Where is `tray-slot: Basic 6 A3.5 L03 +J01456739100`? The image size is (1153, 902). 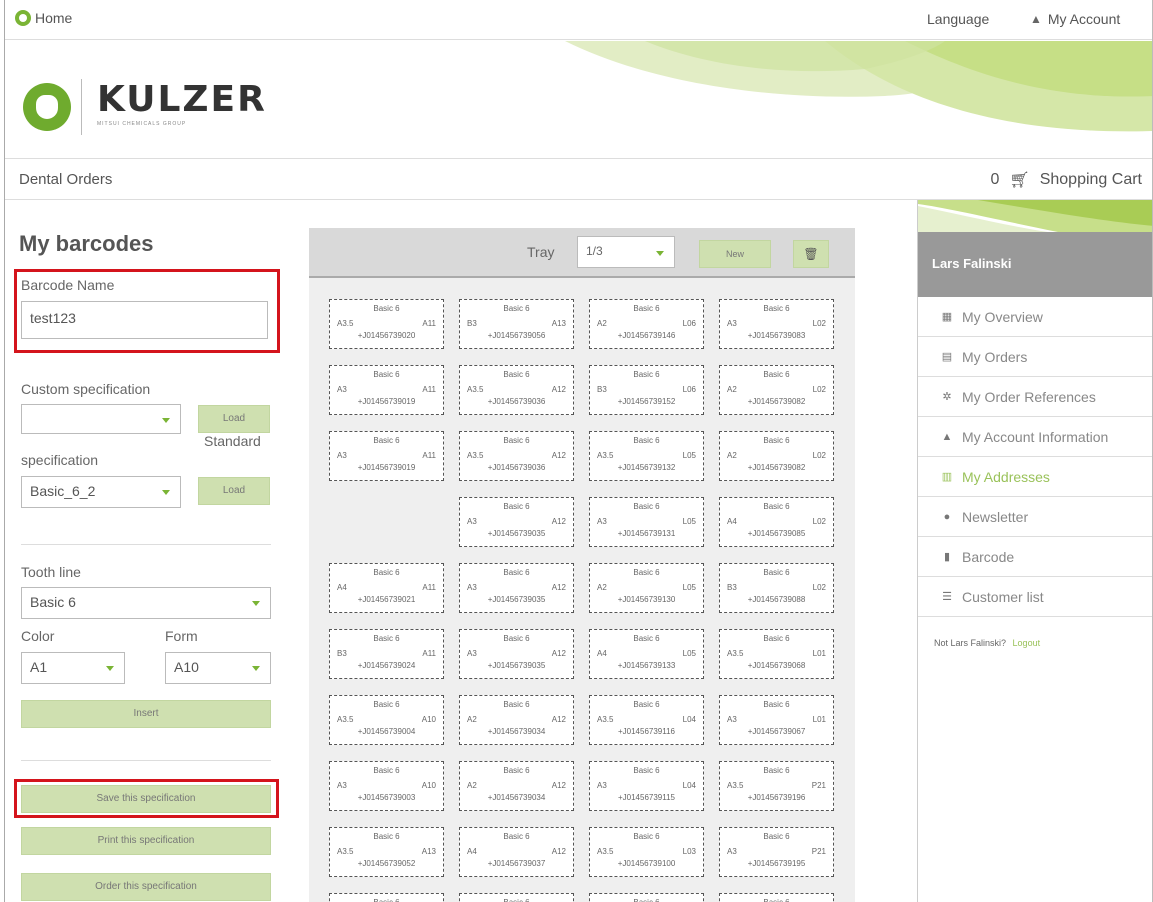 tray-slot: Basic 6 A3.5 L03 +J01456739100 is located at coordinates (646, 852).